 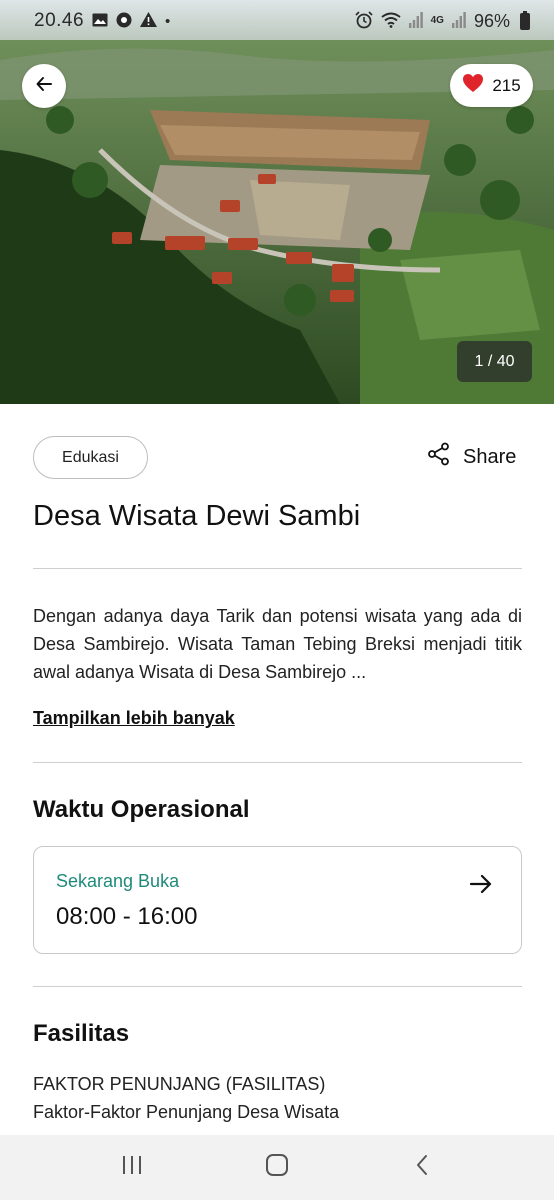 I want to click on home-icon, so click(x=277, y=1167).